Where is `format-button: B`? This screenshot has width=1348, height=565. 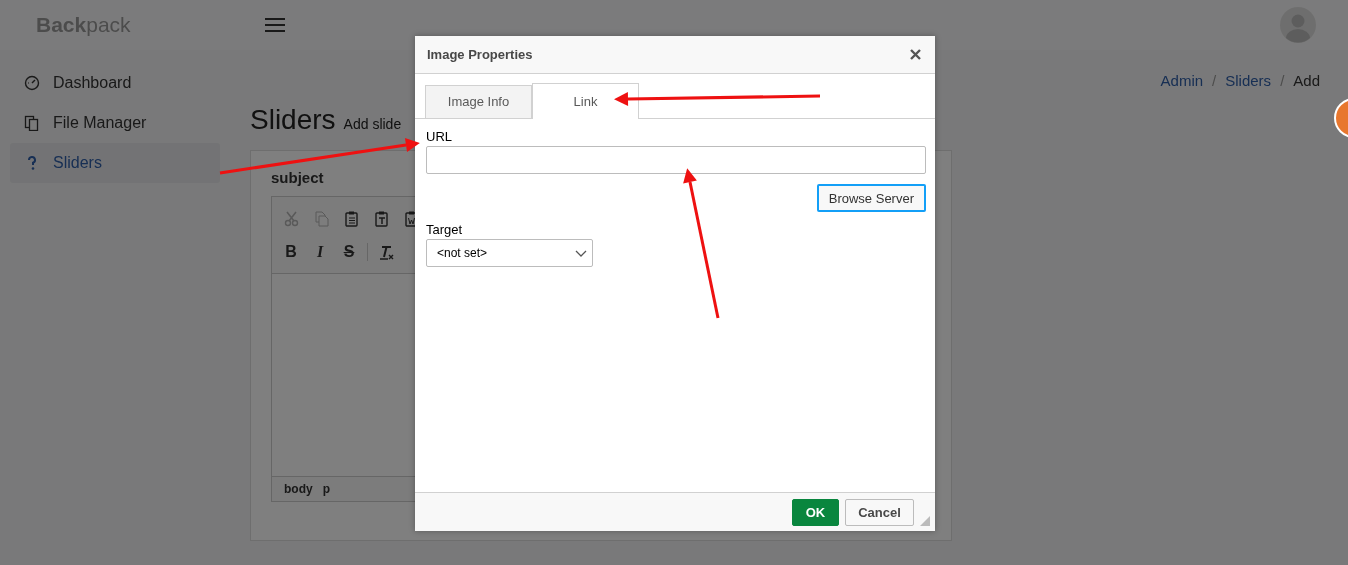
format-button: B is located at coordinates (291, 252).